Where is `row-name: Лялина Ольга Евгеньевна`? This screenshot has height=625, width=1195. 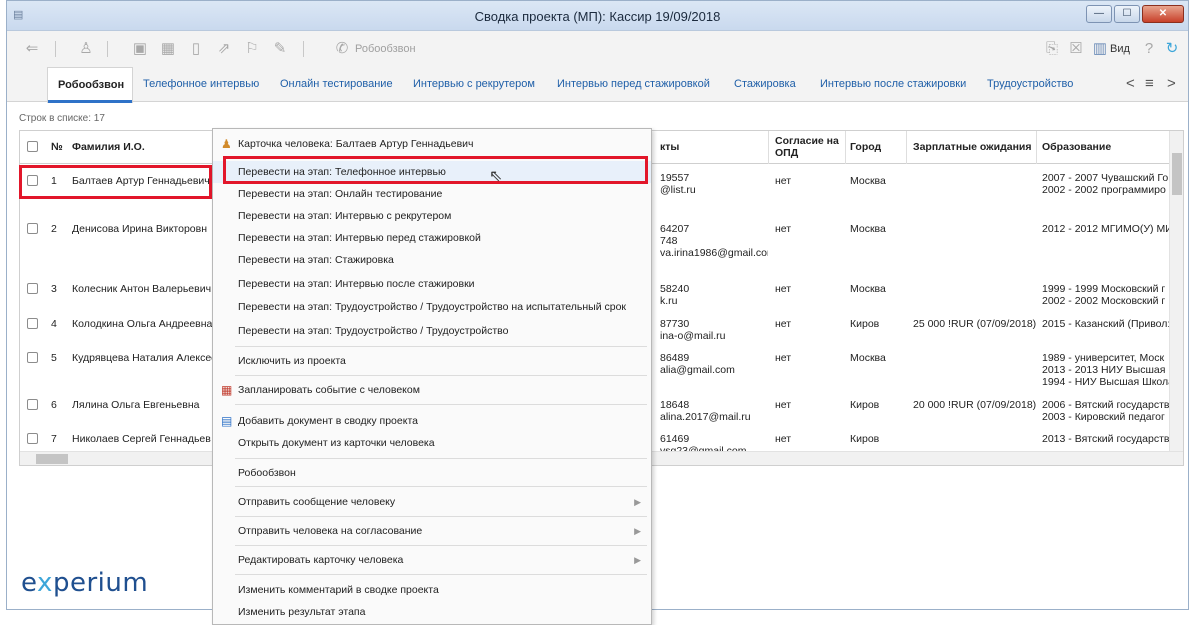 row-name: Лялина Ольга Евгеньевна is located at coordinates (136, 405).